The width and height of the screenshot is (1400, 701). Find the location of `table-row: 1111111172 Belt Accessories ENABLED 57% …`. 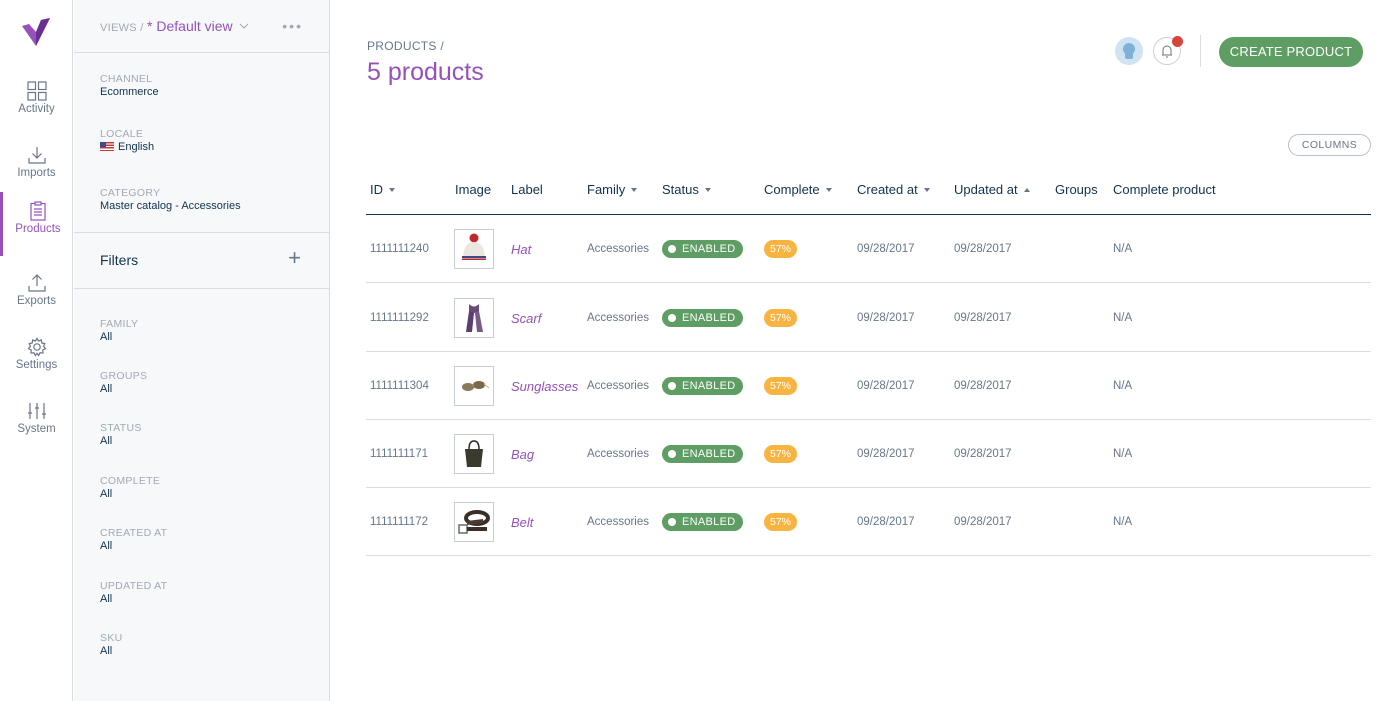

table-row: 1111111172 Belt Accessories ENABLED 57% … is located at coordinates (868, 522).